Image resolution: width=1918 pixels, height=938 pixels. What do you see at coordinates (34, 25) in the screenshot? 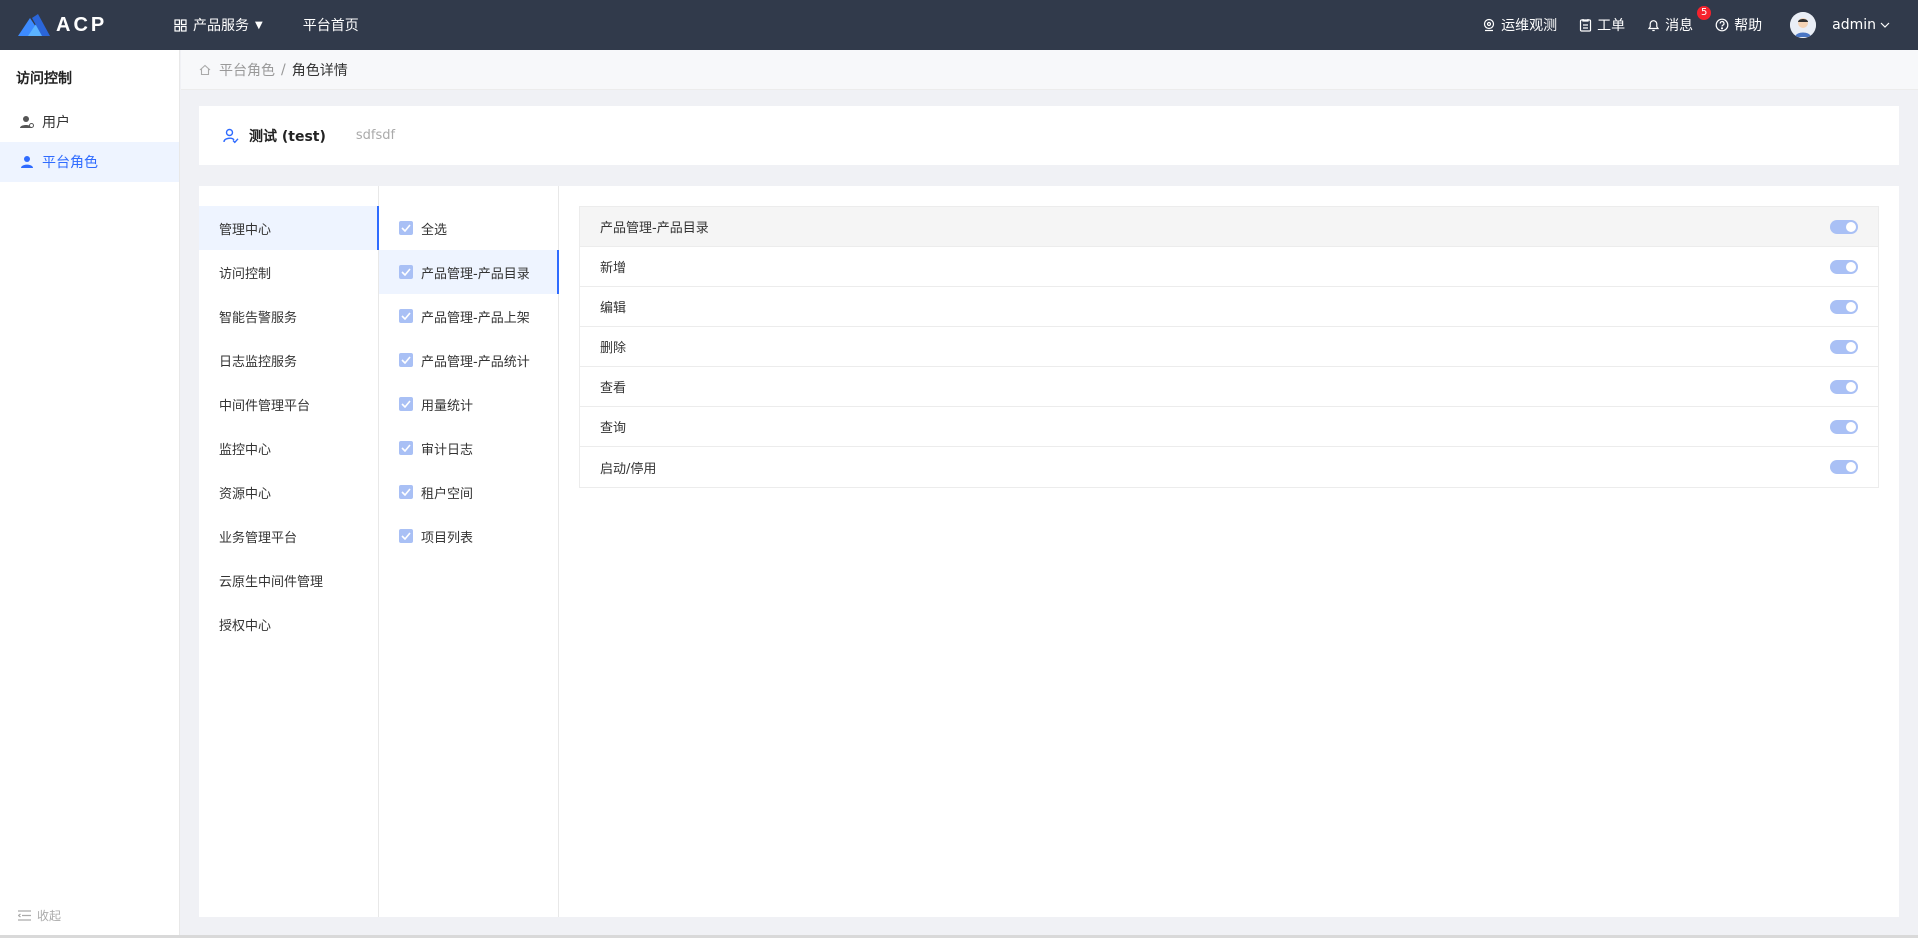
I see `logo-mark-icon` at bounding box center [34, 25].